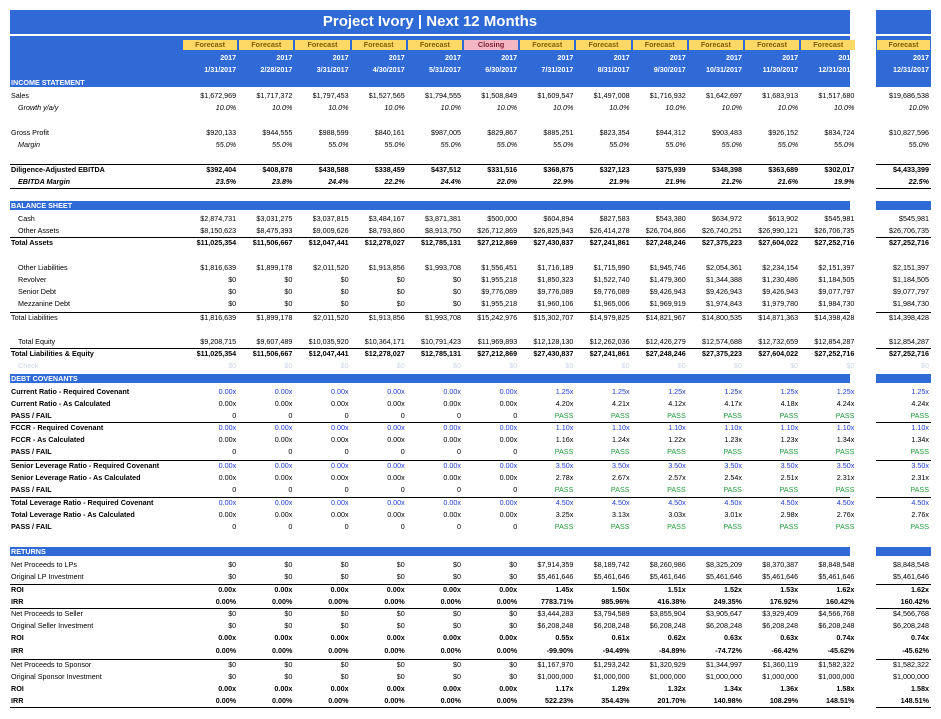 This screenshot has height=719, width=941. What do you see at coordinates (660, 243) in the screenshot?
I see `cell-value: $27,248,246` at bounding box center [660, 243].